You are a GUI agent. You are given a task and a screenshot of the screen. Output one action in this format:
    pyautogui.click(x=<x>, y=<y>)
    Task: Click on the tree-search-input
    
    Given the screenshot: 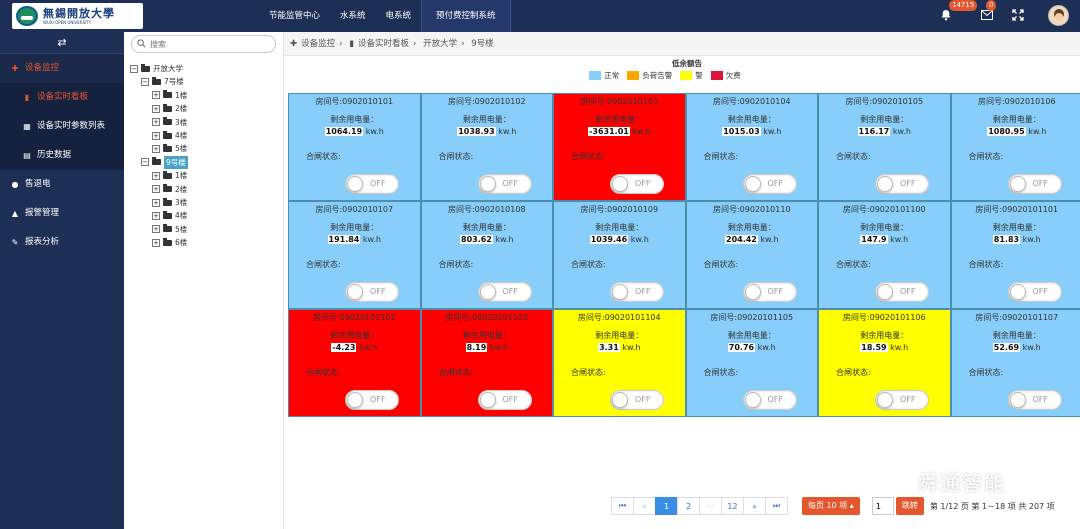 What is the action you would take?
    pyautogui.click(x=203, y=44)
    